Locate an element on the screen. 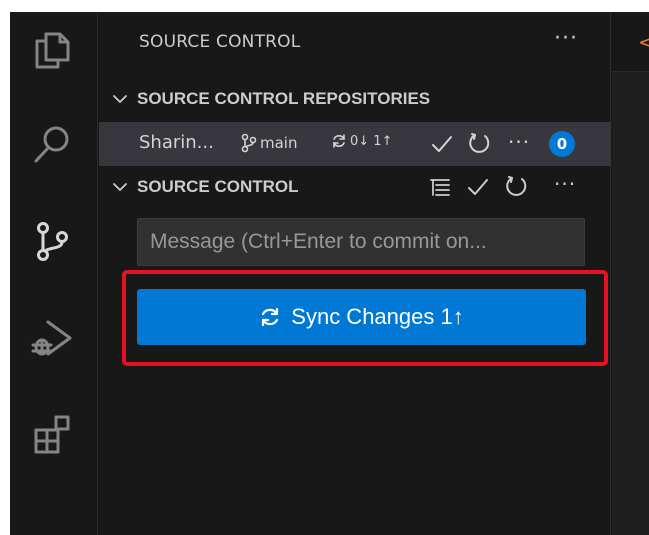  editor-tab-icon: < is located at coordinates (643, 42).